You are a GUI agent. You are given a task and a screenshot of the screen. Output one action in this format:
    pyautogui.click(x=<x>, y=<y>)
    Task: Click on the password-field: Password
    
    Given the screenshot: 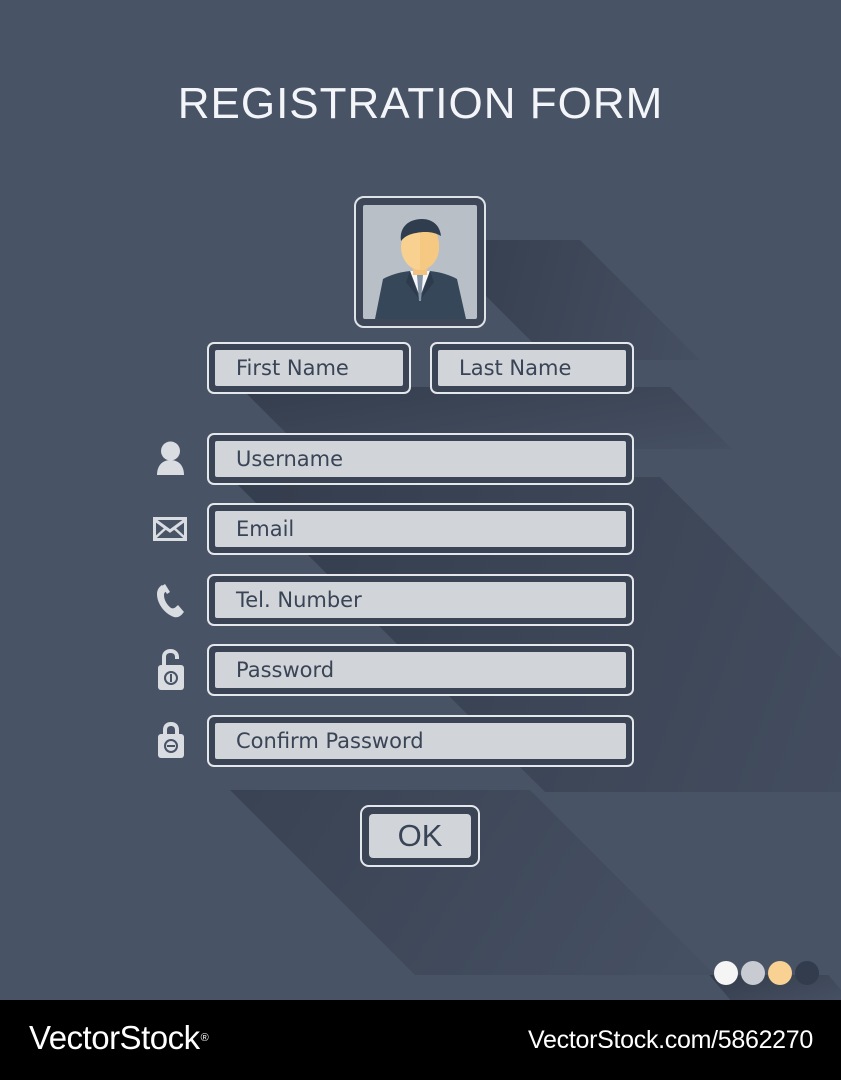 What is the action you would take?
    pyautogui.click(x=420, y=670)
    